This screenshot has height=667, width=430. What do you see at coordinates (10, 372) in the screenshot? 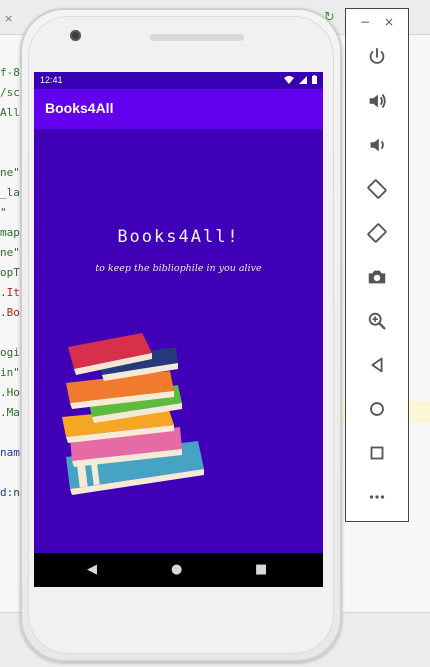
I see `code-line: in"` at bounding box center [10, 372].